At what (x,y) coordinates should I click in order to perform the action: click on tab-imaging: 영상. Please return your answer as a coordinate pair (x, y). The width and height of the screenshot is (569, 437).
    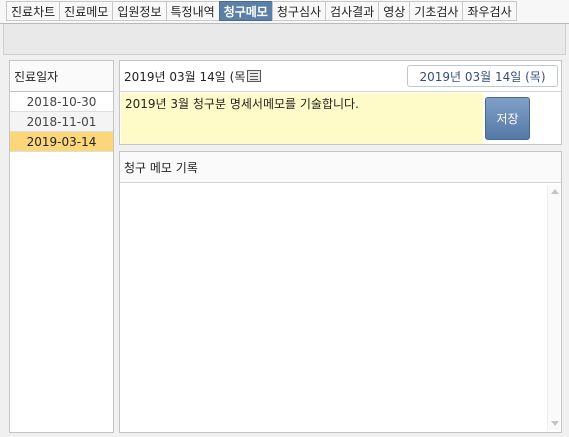
    Looking at the image, I should click on (394, 11).